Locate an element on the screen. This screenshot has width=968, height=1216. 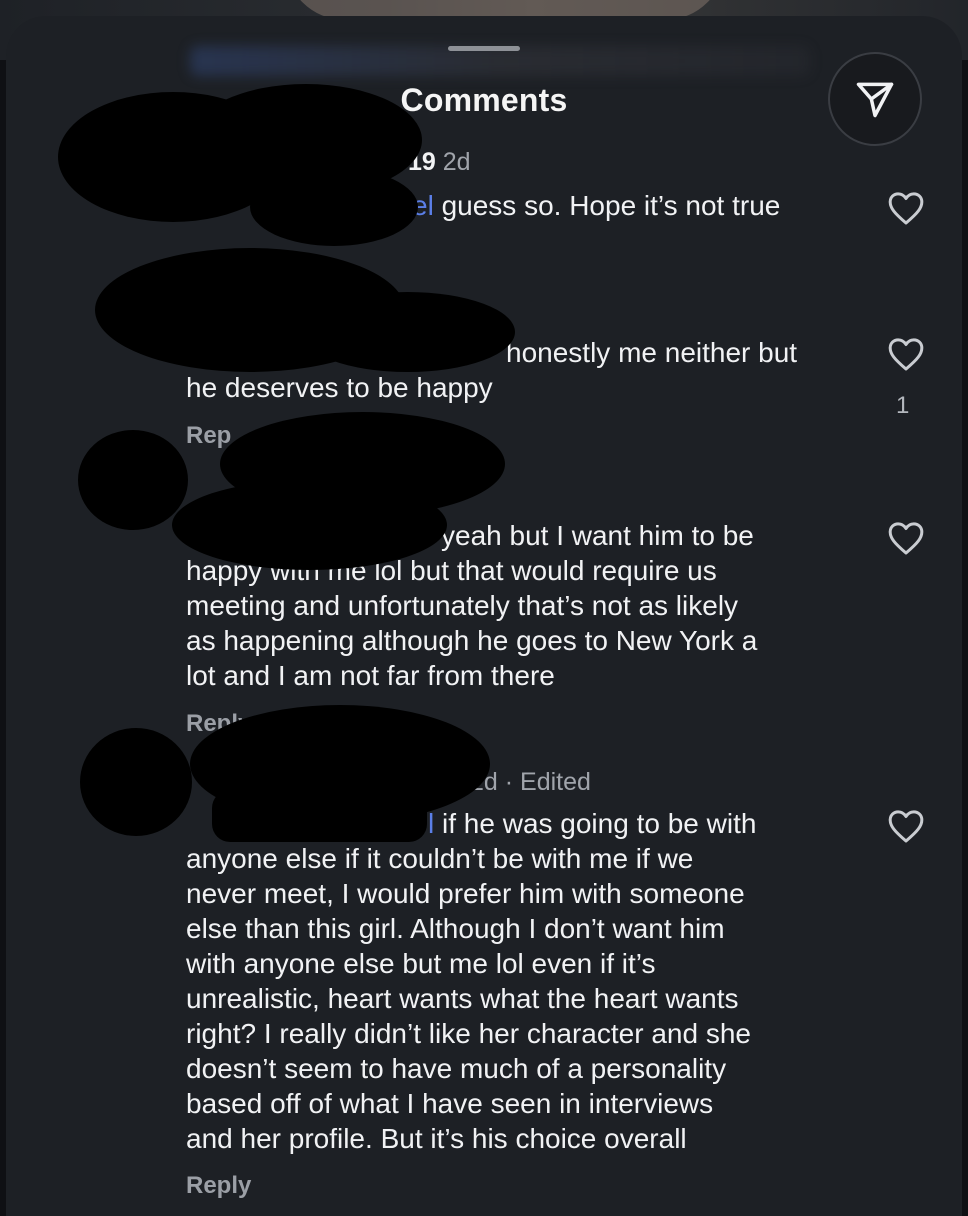
drag-handle is located at coordinates (484, 48).